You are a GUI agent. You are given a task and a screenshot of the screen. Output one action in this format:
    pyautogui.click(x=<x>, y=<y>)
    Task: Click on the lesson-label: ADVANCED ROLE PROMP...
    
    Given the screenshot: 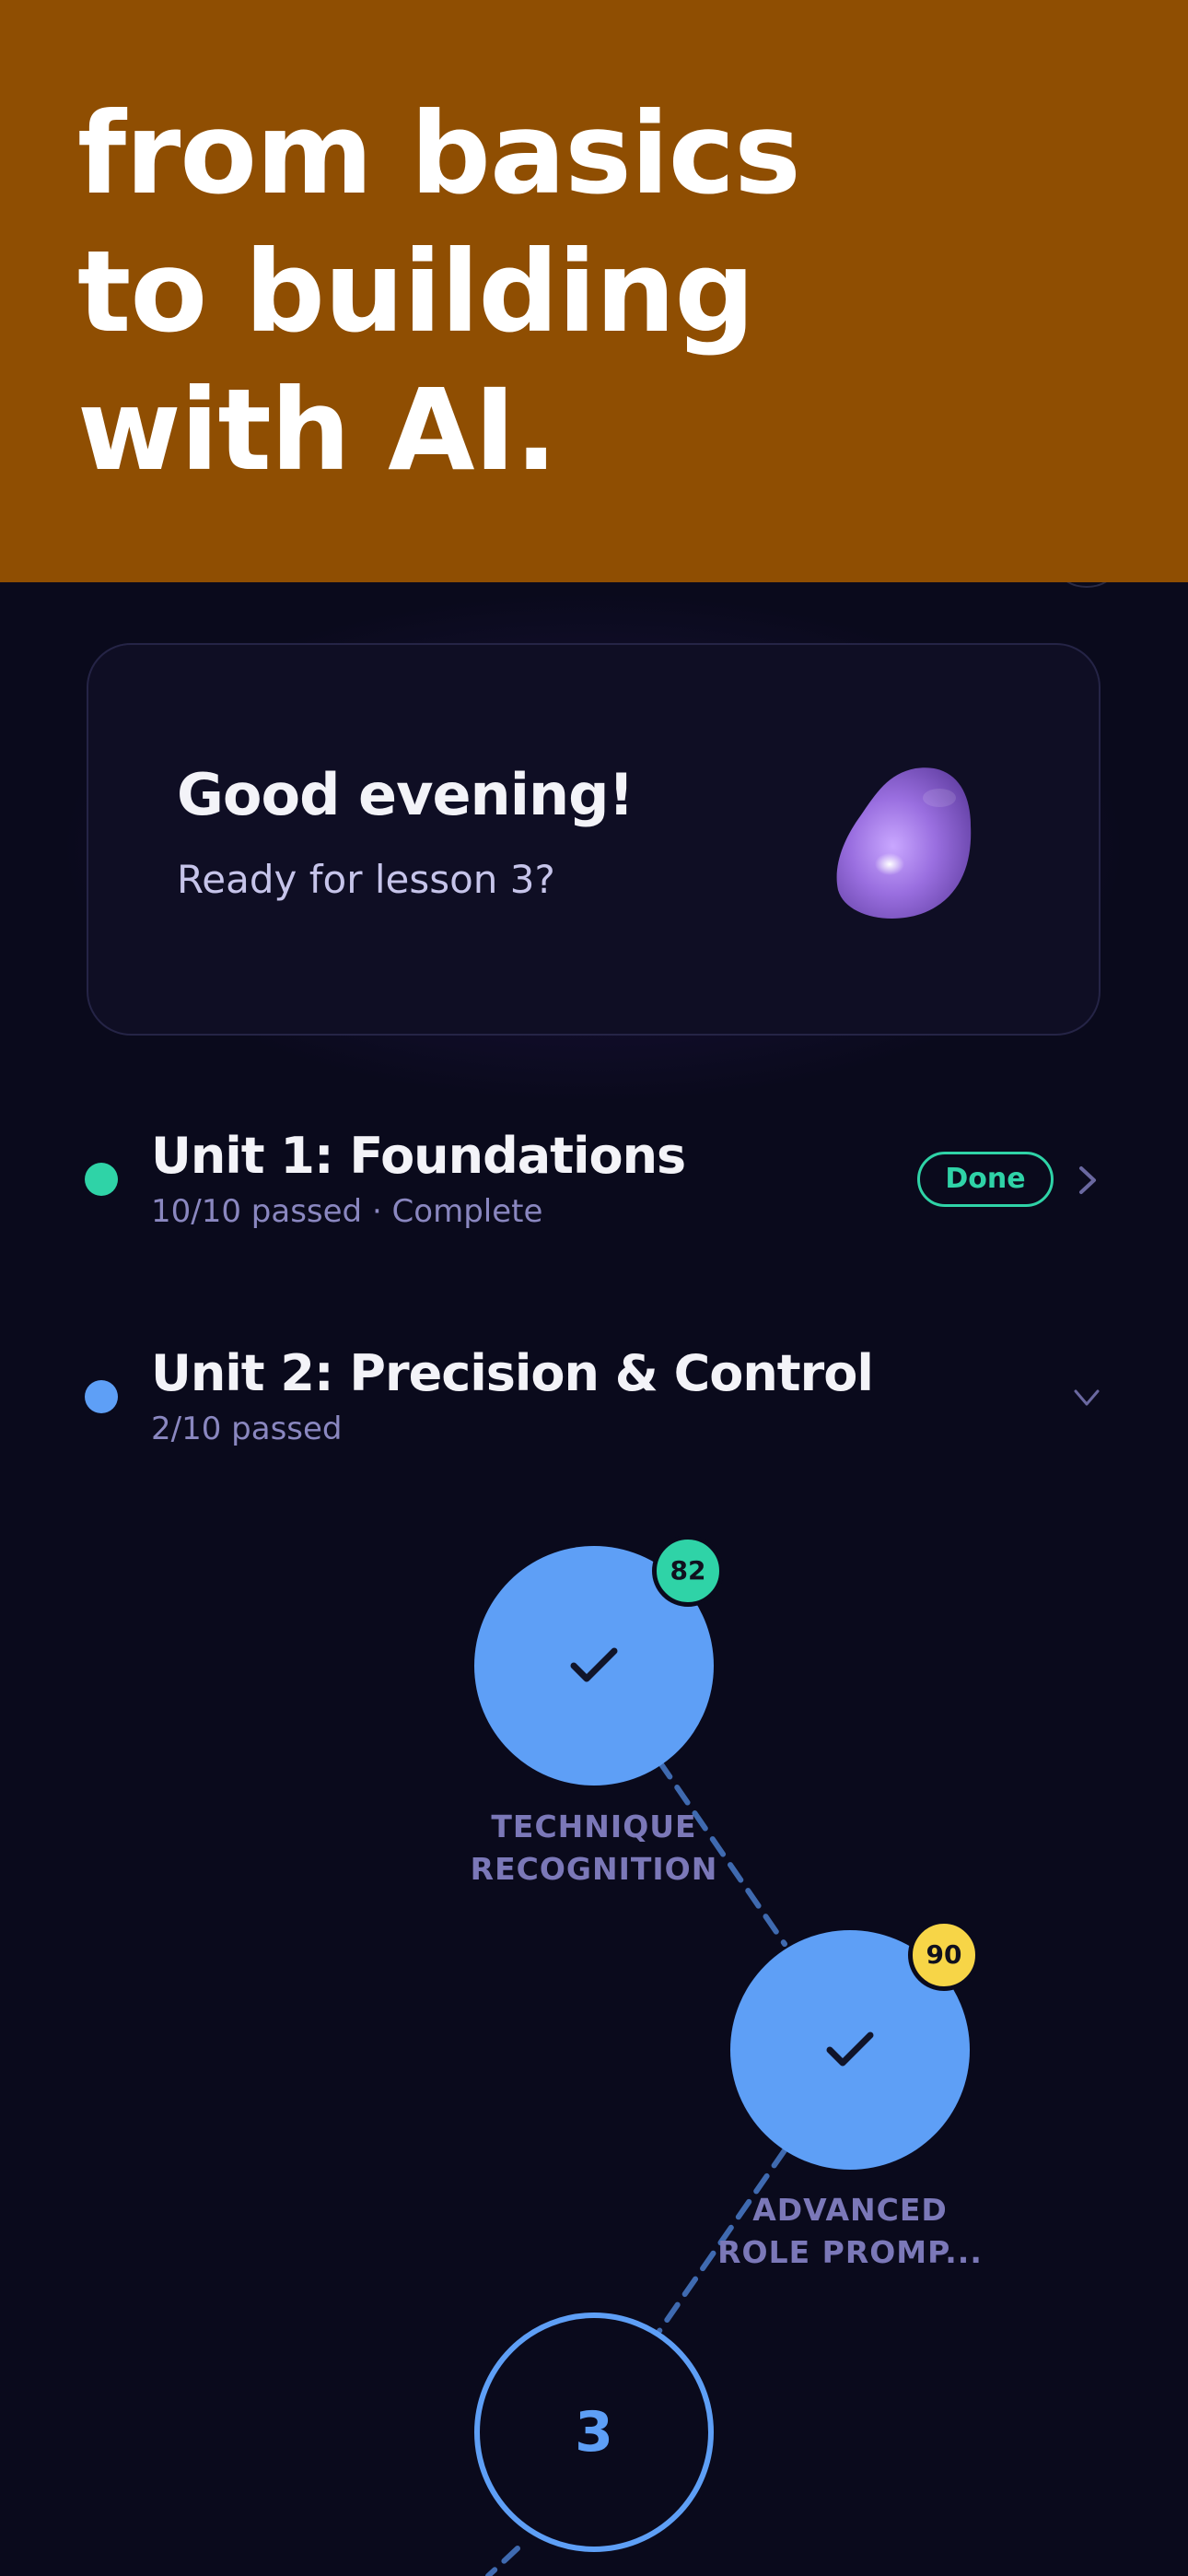 What is the action you would take?
    pyautogui.click(x=850, y=2231)
    